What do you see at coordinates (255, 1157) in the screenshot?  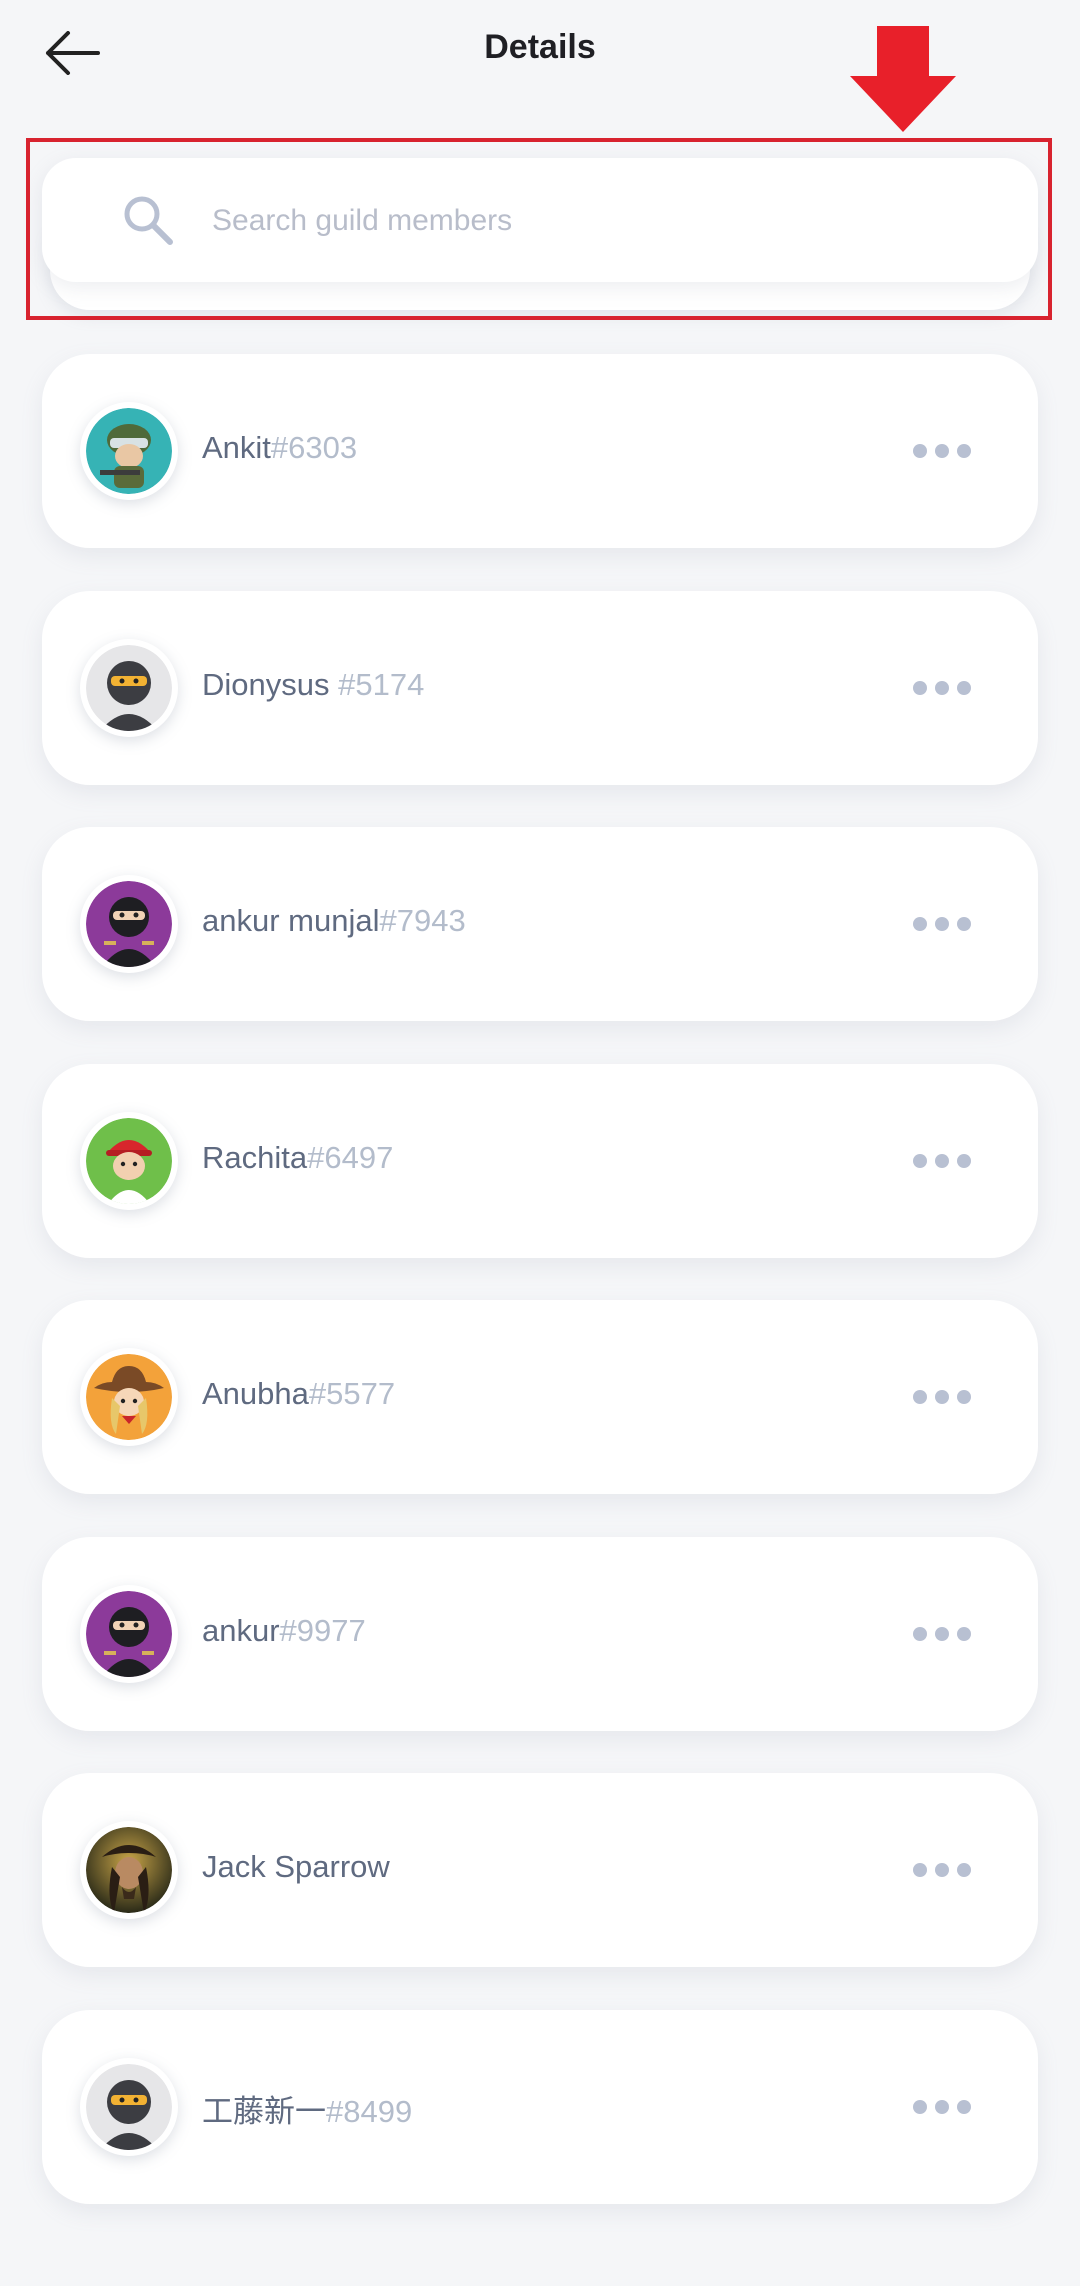 I see `member-username: Rachita` at bounding box center [255, 1157].